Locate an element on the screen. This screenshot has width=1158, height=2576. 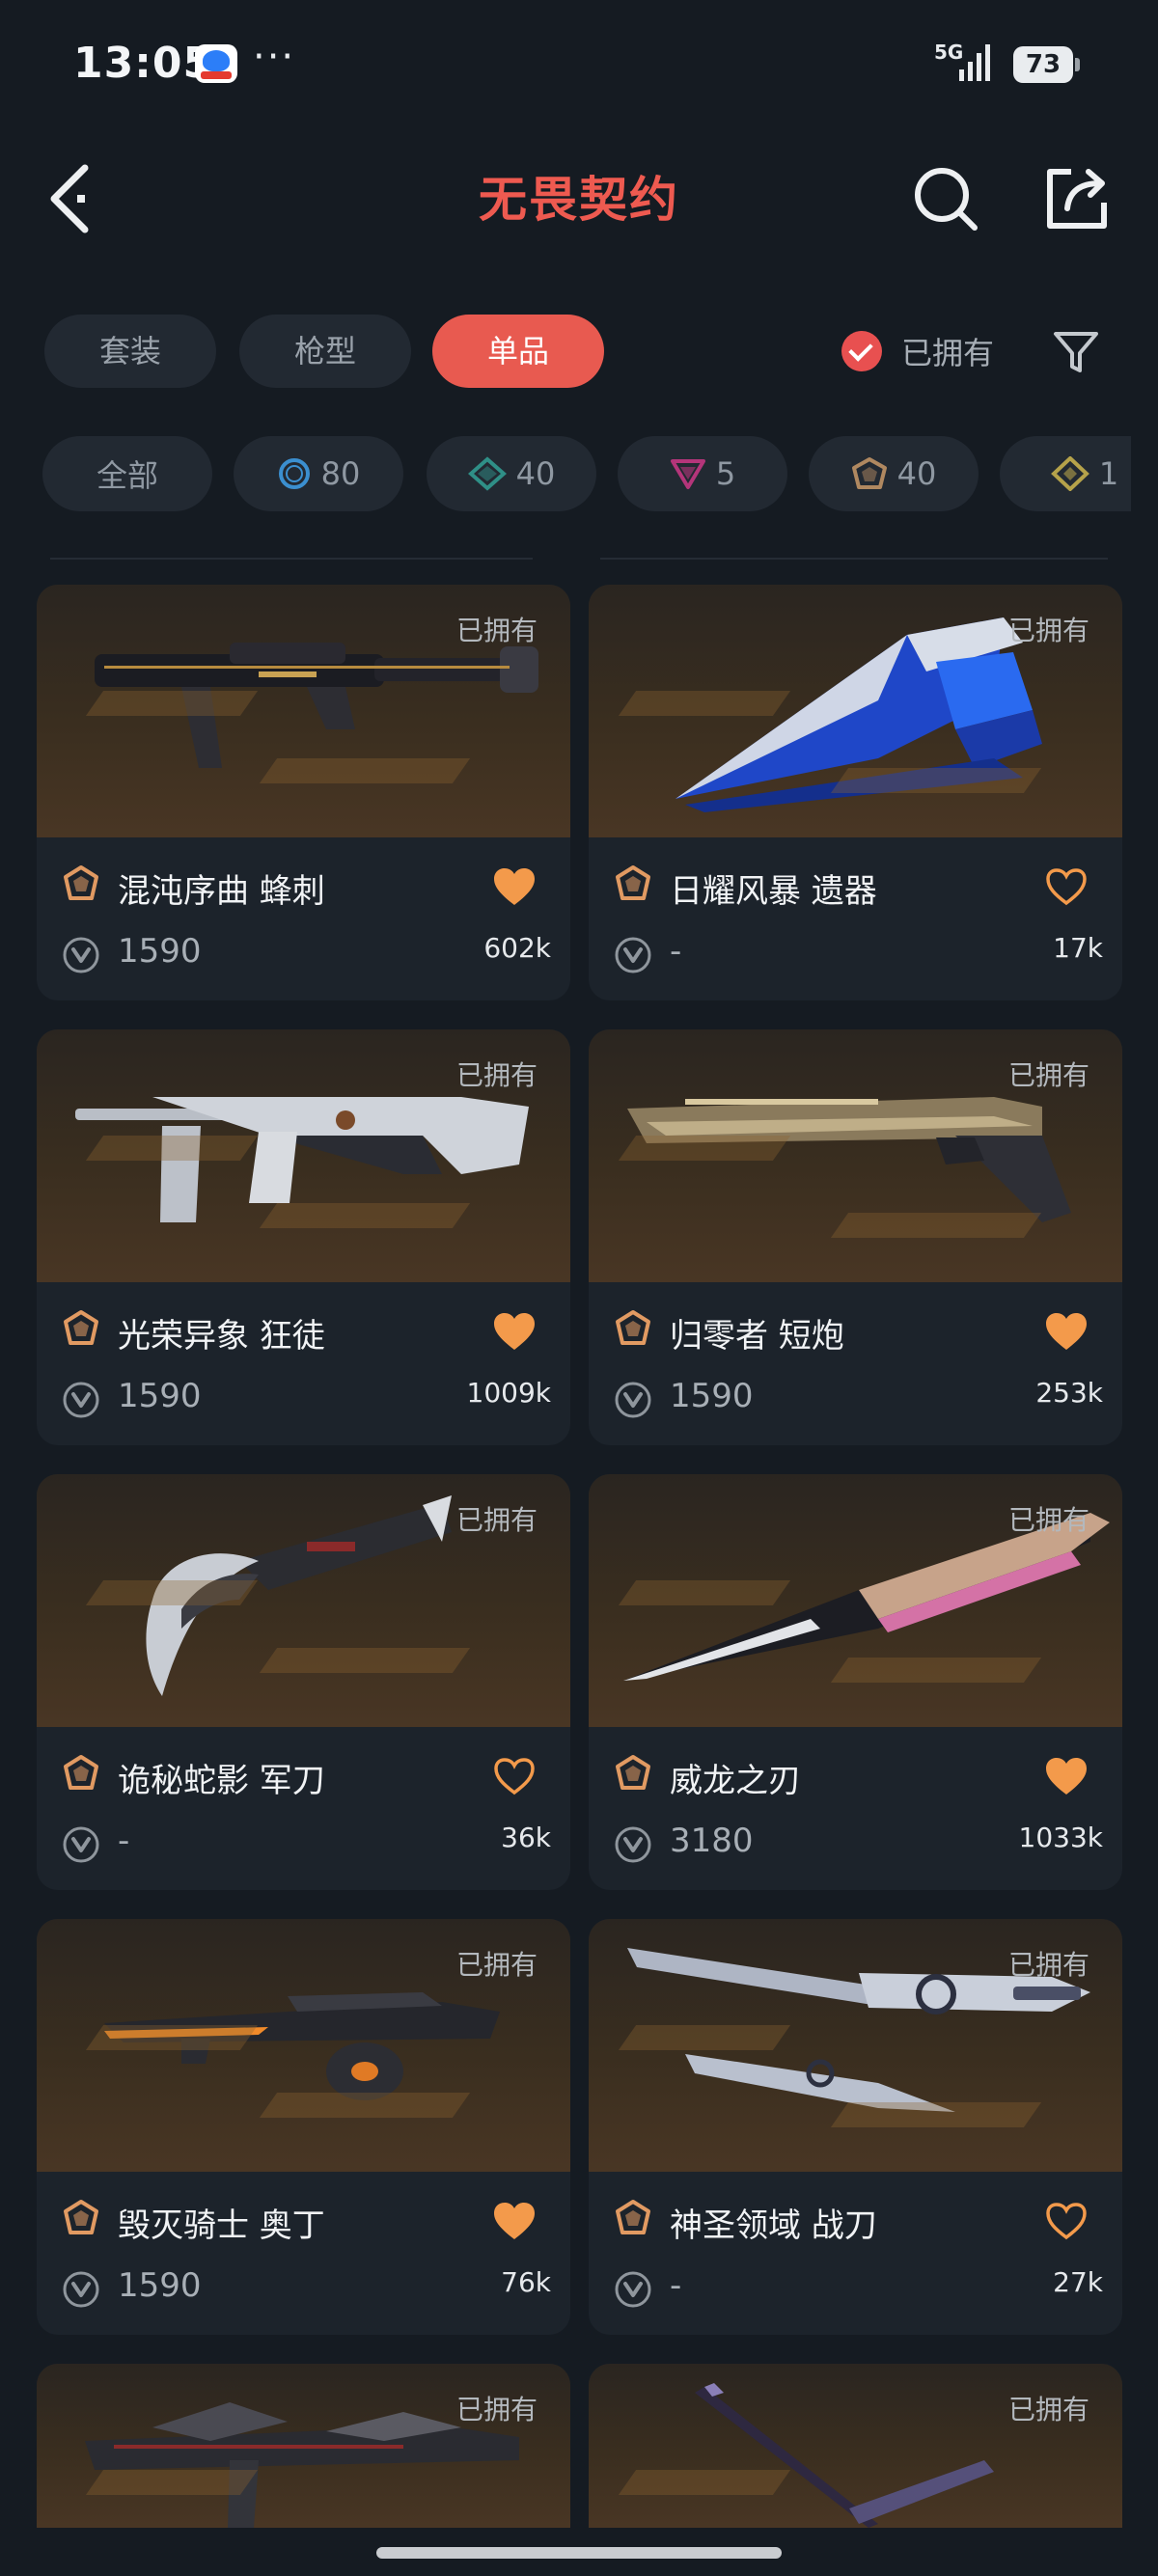
like-count: 36k is located at coordinates (526, 1838).